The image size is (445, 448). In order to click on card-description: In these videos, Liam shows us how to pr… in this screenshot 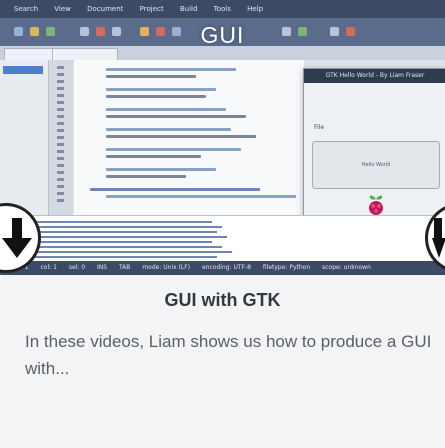, I will do `click(228, 355)`.